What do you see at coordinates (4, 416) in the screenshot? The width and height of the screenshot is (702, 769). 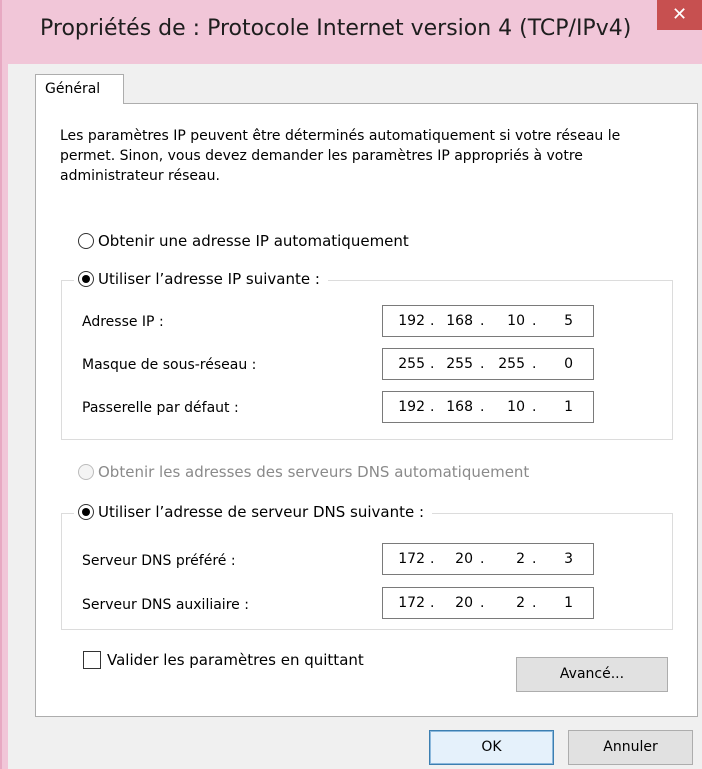 I see `window-border` at bounding box center [4, 416].